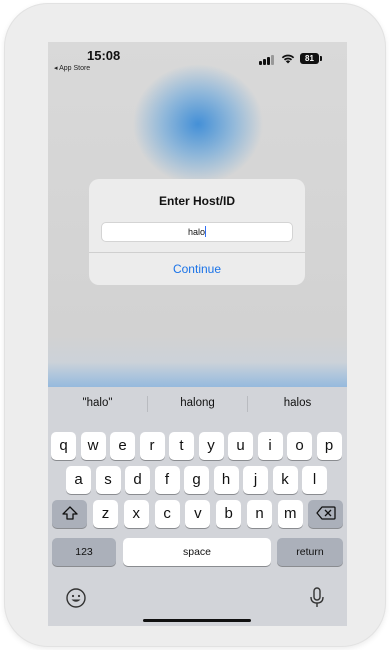  What do you see at coordinates (290, 514) in the screenshot?
I see `key-m: m` at bounding box center [290, 514].